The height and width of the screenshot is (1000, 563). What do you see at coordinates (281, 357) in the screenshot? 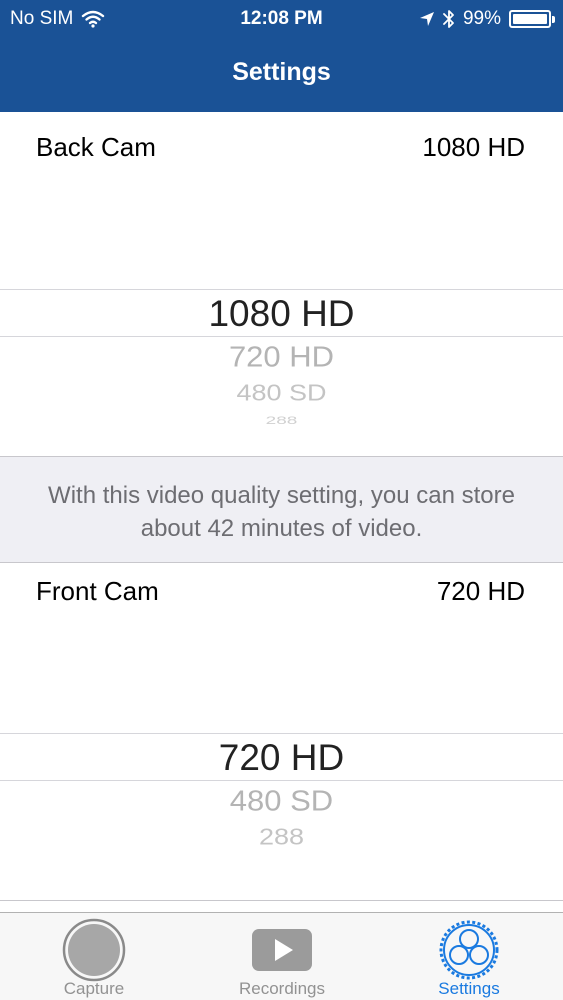
I see `picker-option: 720 HD` at bounding box center [281, 357].